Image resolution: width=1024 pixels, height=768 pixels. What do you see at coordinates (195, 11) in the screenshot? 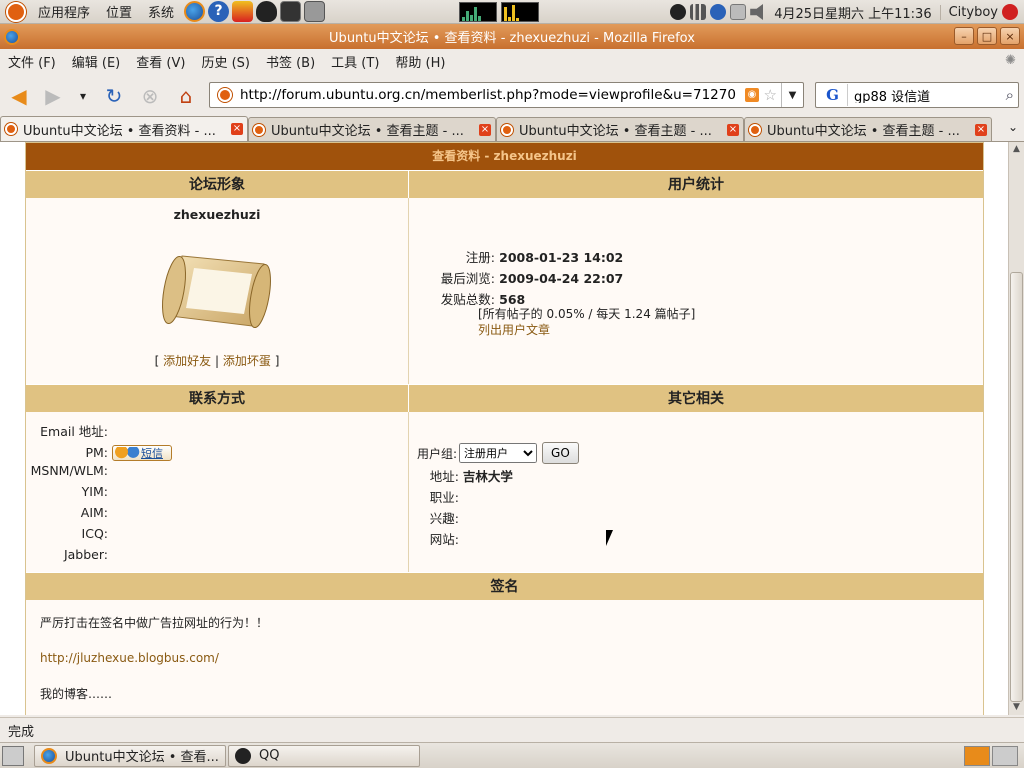
I see `firefox-launcher-icon` at bounding box center [195, 11].